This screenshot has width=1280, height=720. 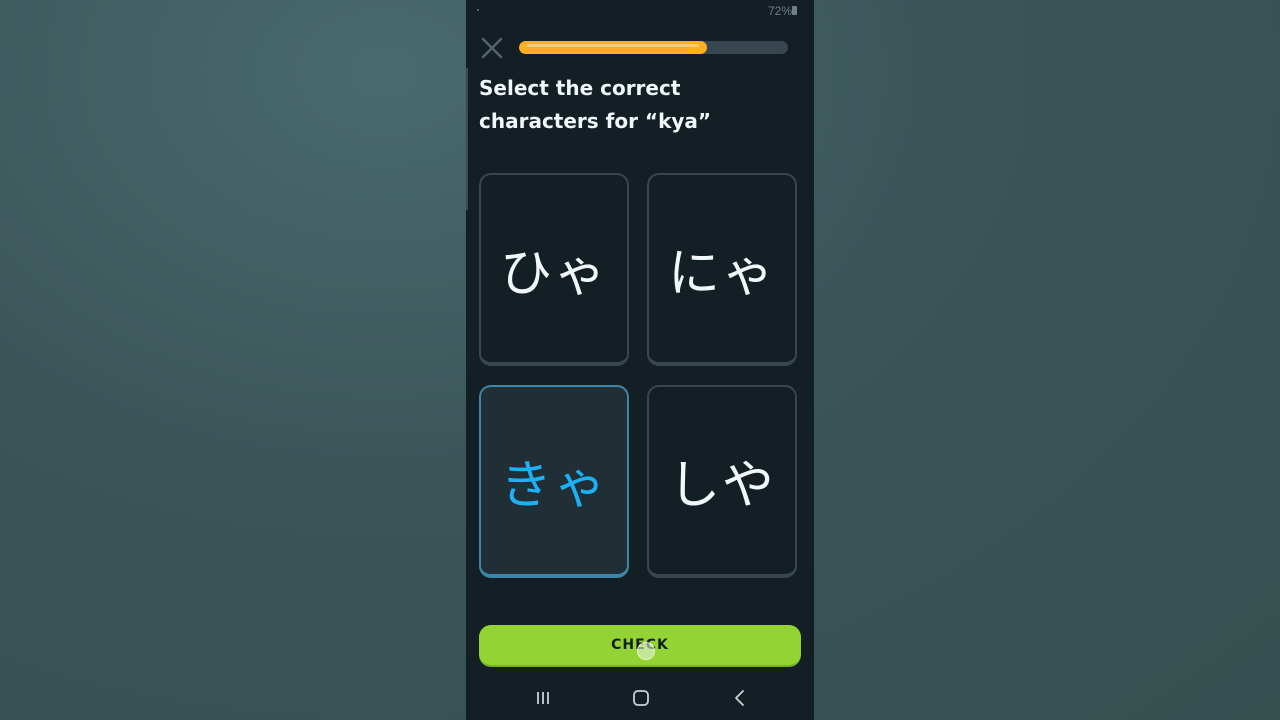 What do you see at coordinates (646, 651) in the screenshot?
I see `touch-indicator` at bounding box center [646, 651].